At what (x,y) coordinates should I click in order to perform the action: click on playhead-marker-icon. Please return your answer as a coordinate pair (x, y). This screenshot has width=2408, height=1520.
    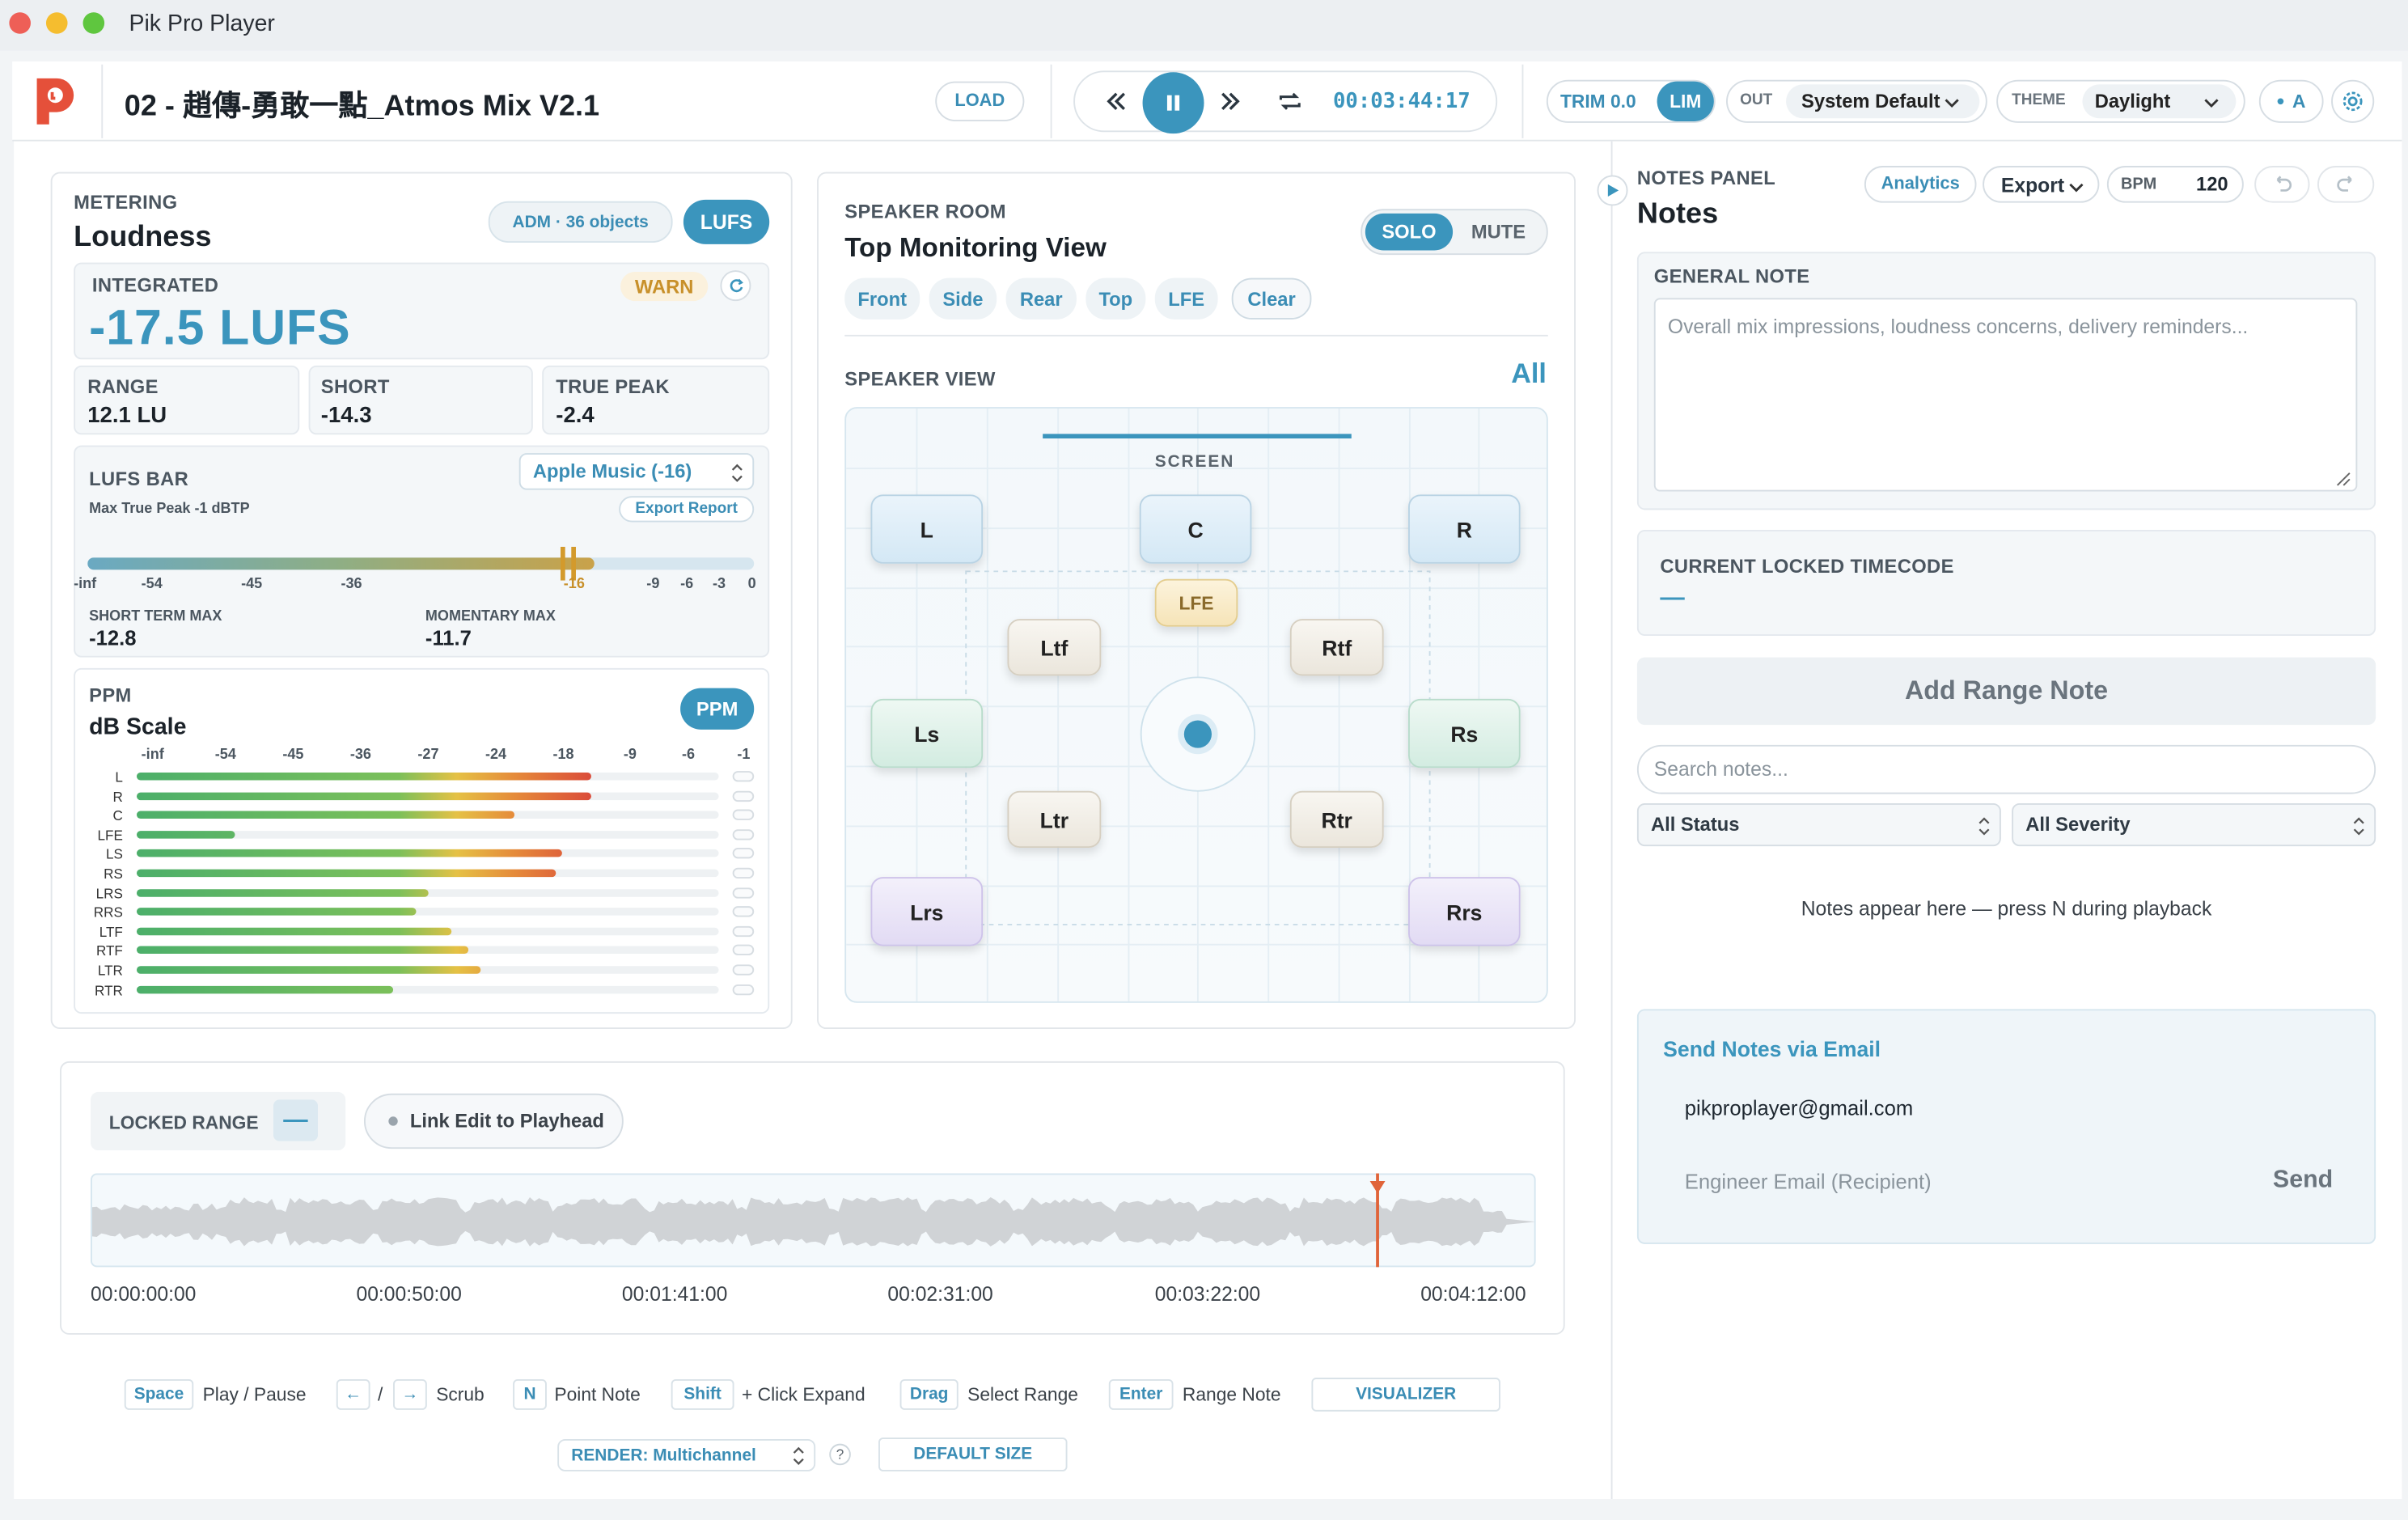
    Looking at the image, I should click on (1378, 1184).